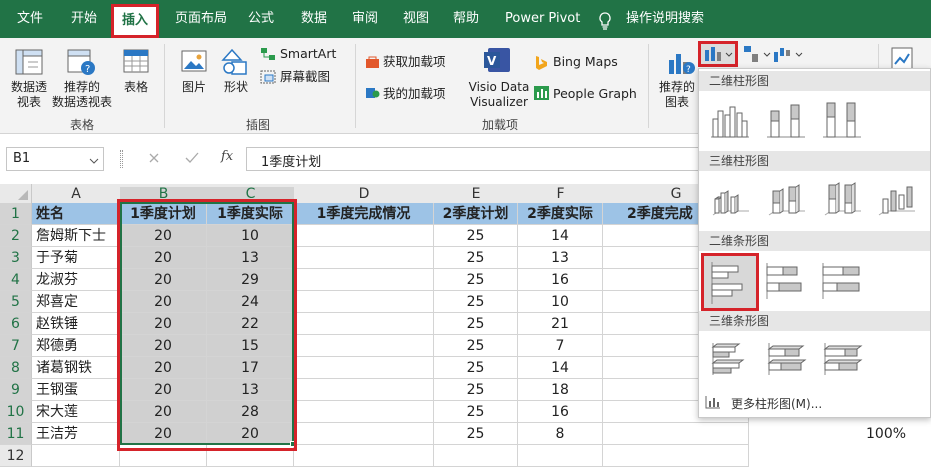 This screenshot has width=931, height=469. I want to click on cell: 赵铁锤, so click(76, 324).